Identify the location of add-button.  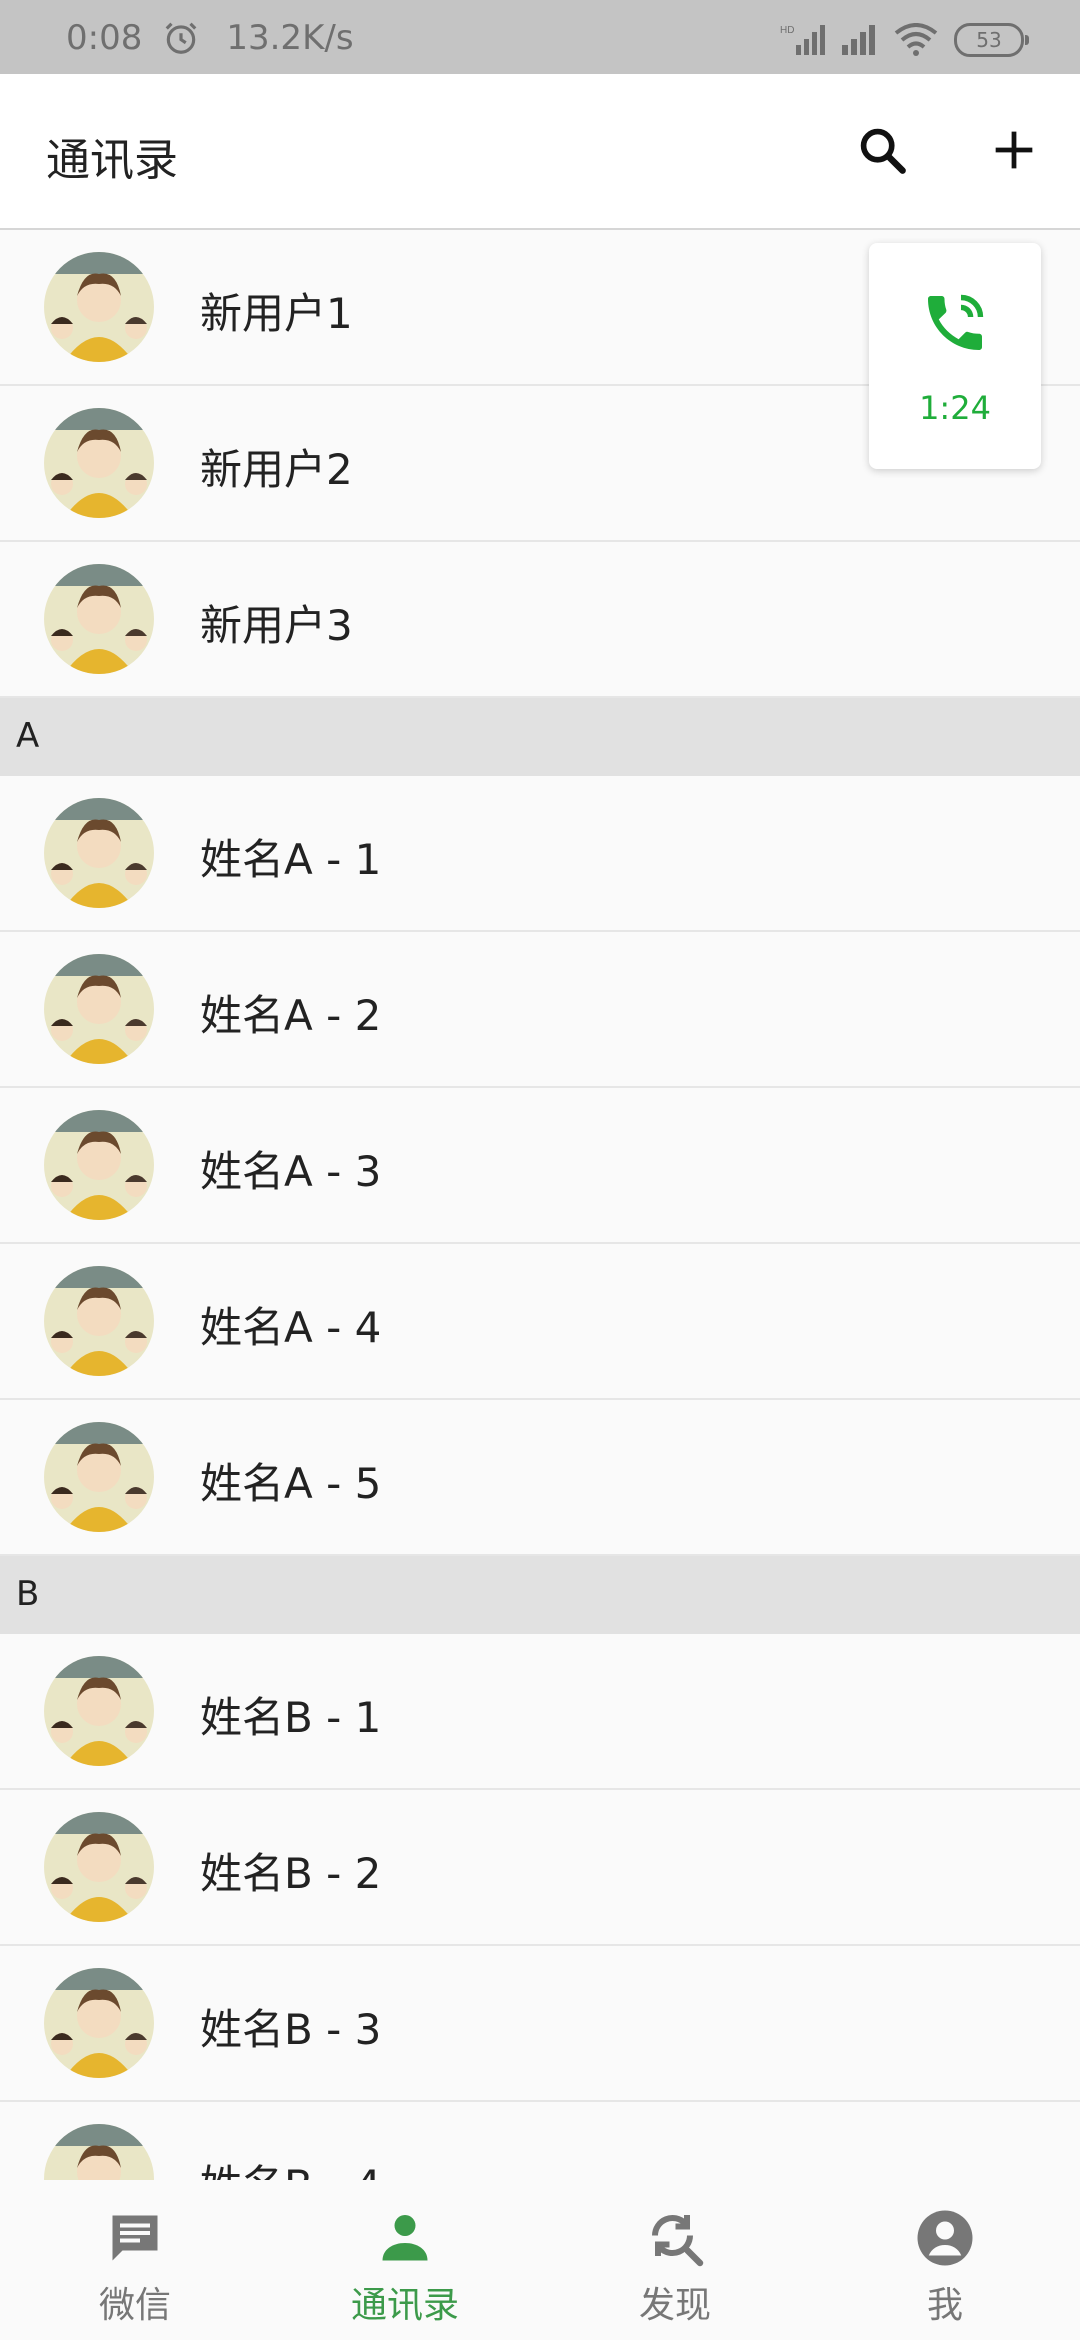
(1014, 150).